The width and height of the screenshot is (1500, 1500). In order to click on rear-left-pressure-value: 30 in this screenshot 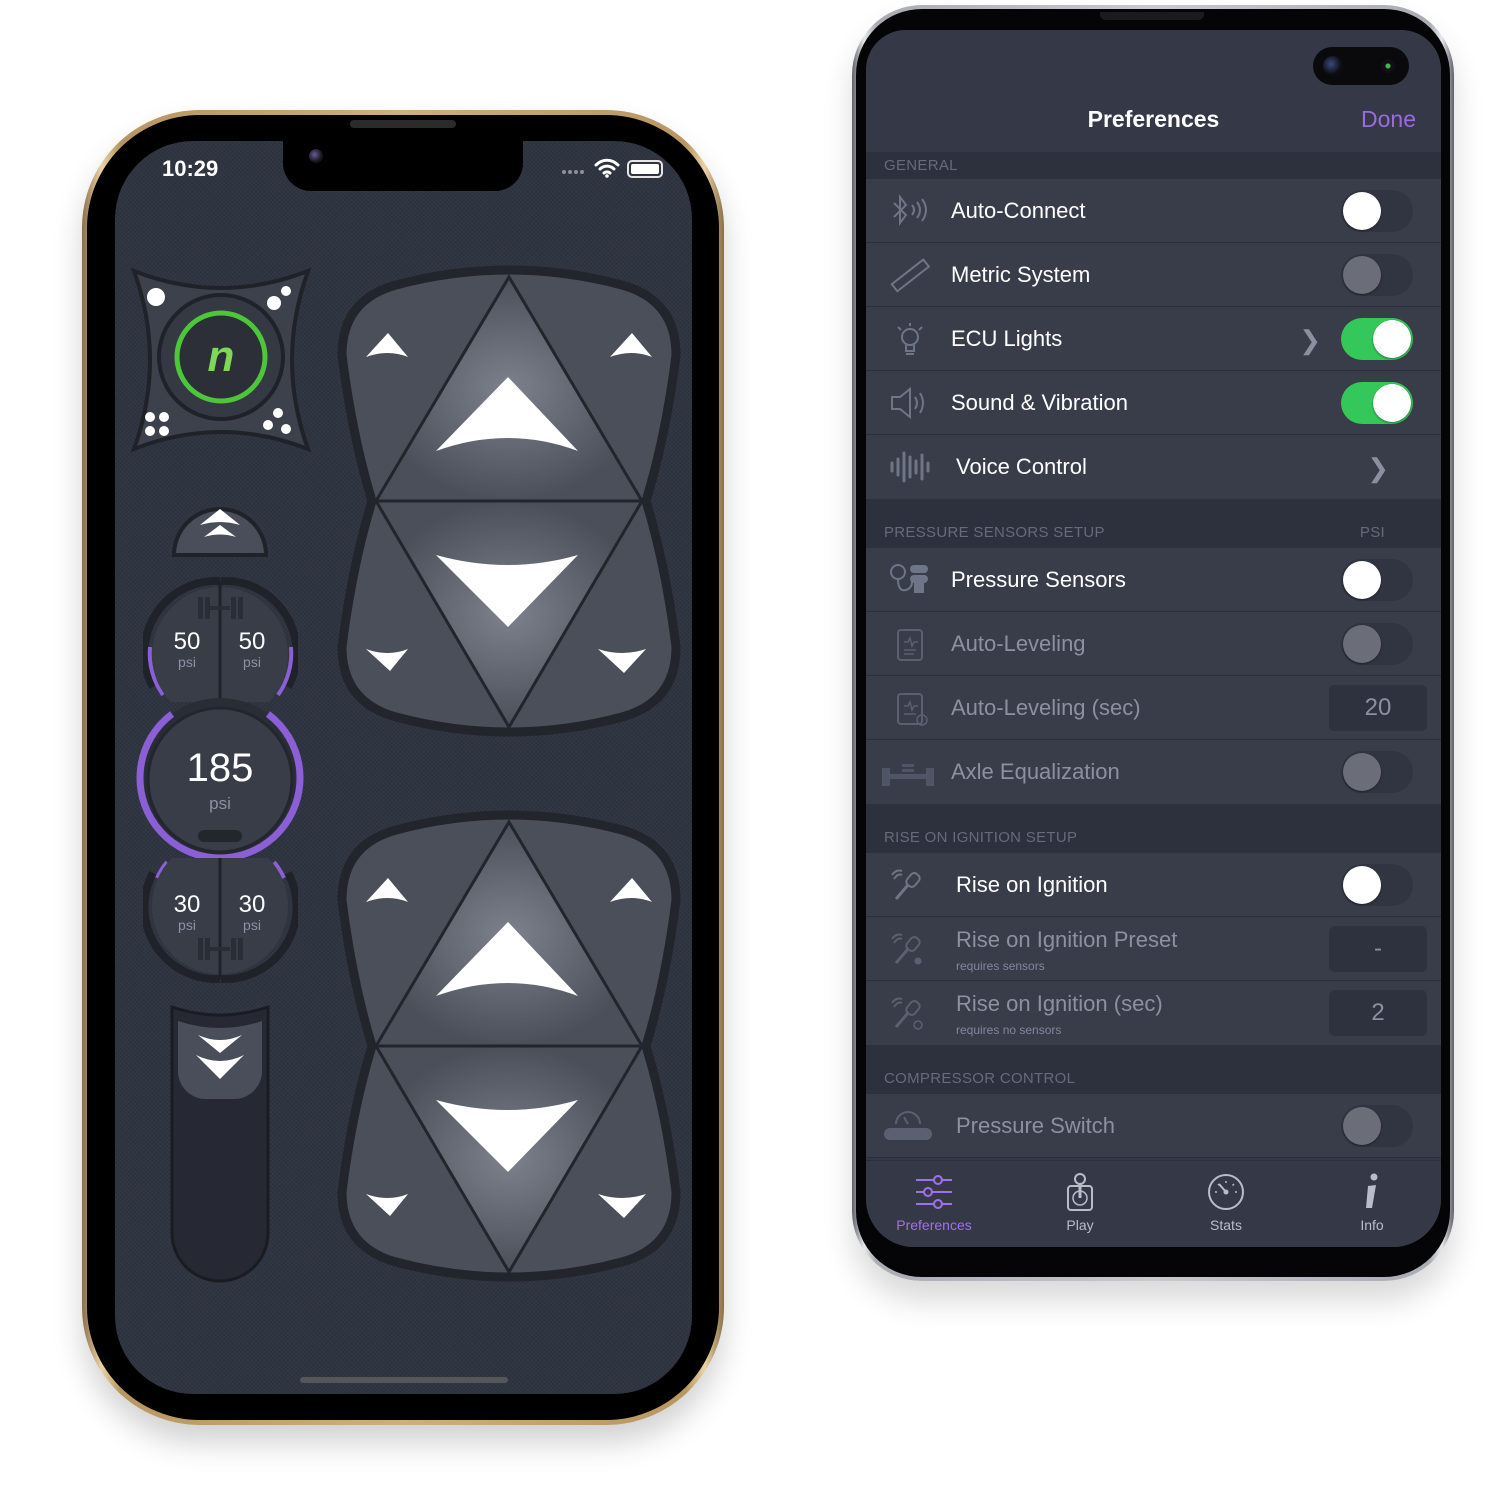, I will do `click(187, 904)`.